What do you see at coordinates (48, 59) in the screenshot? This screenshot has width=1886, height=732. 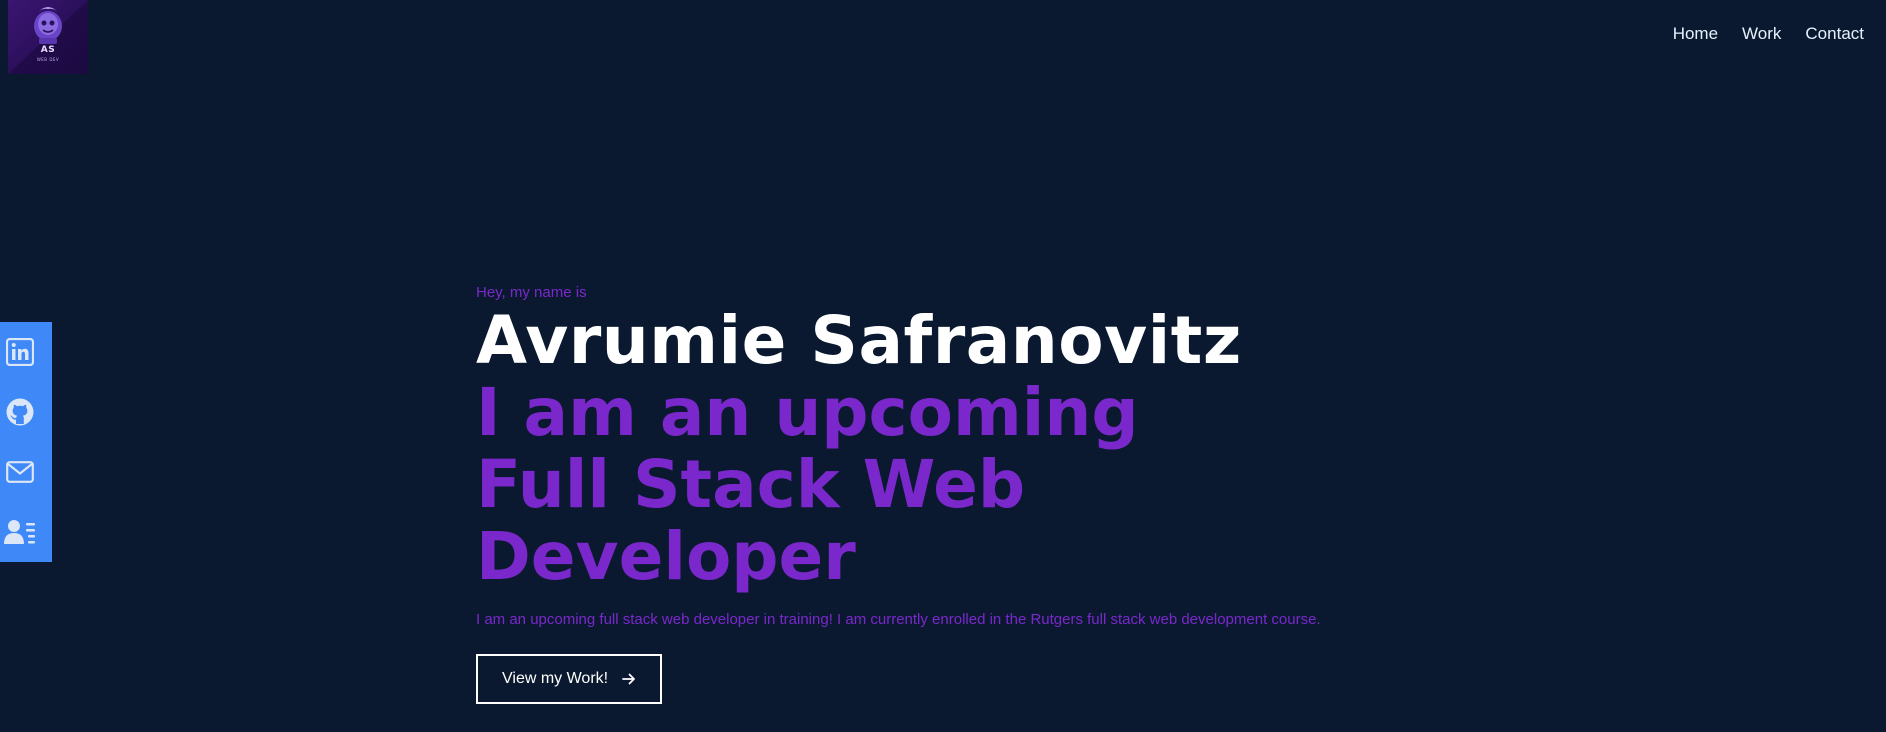 I see `logo-subtext: WEB DEV` at bounding box center [48, 59].